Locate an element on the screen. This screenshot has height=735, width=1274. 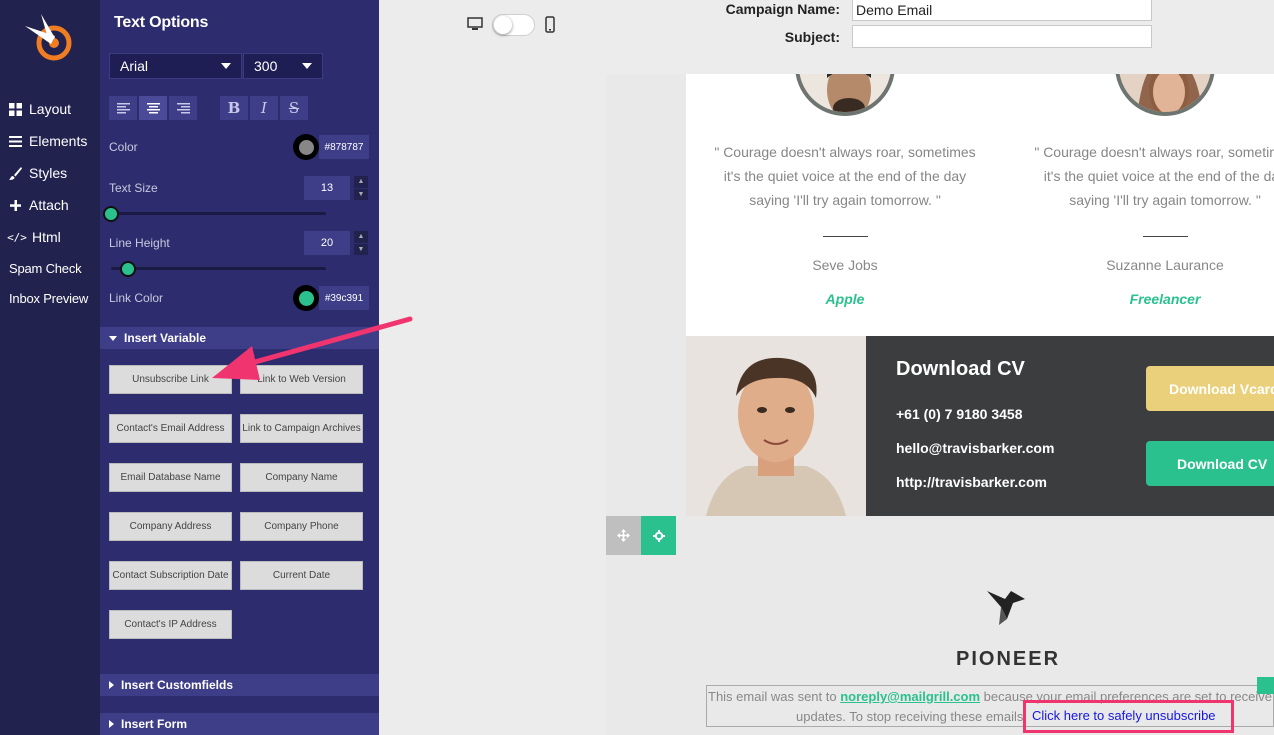
footer-email-link: noreply@mailgrill.com is located at coordinates (910, 696).